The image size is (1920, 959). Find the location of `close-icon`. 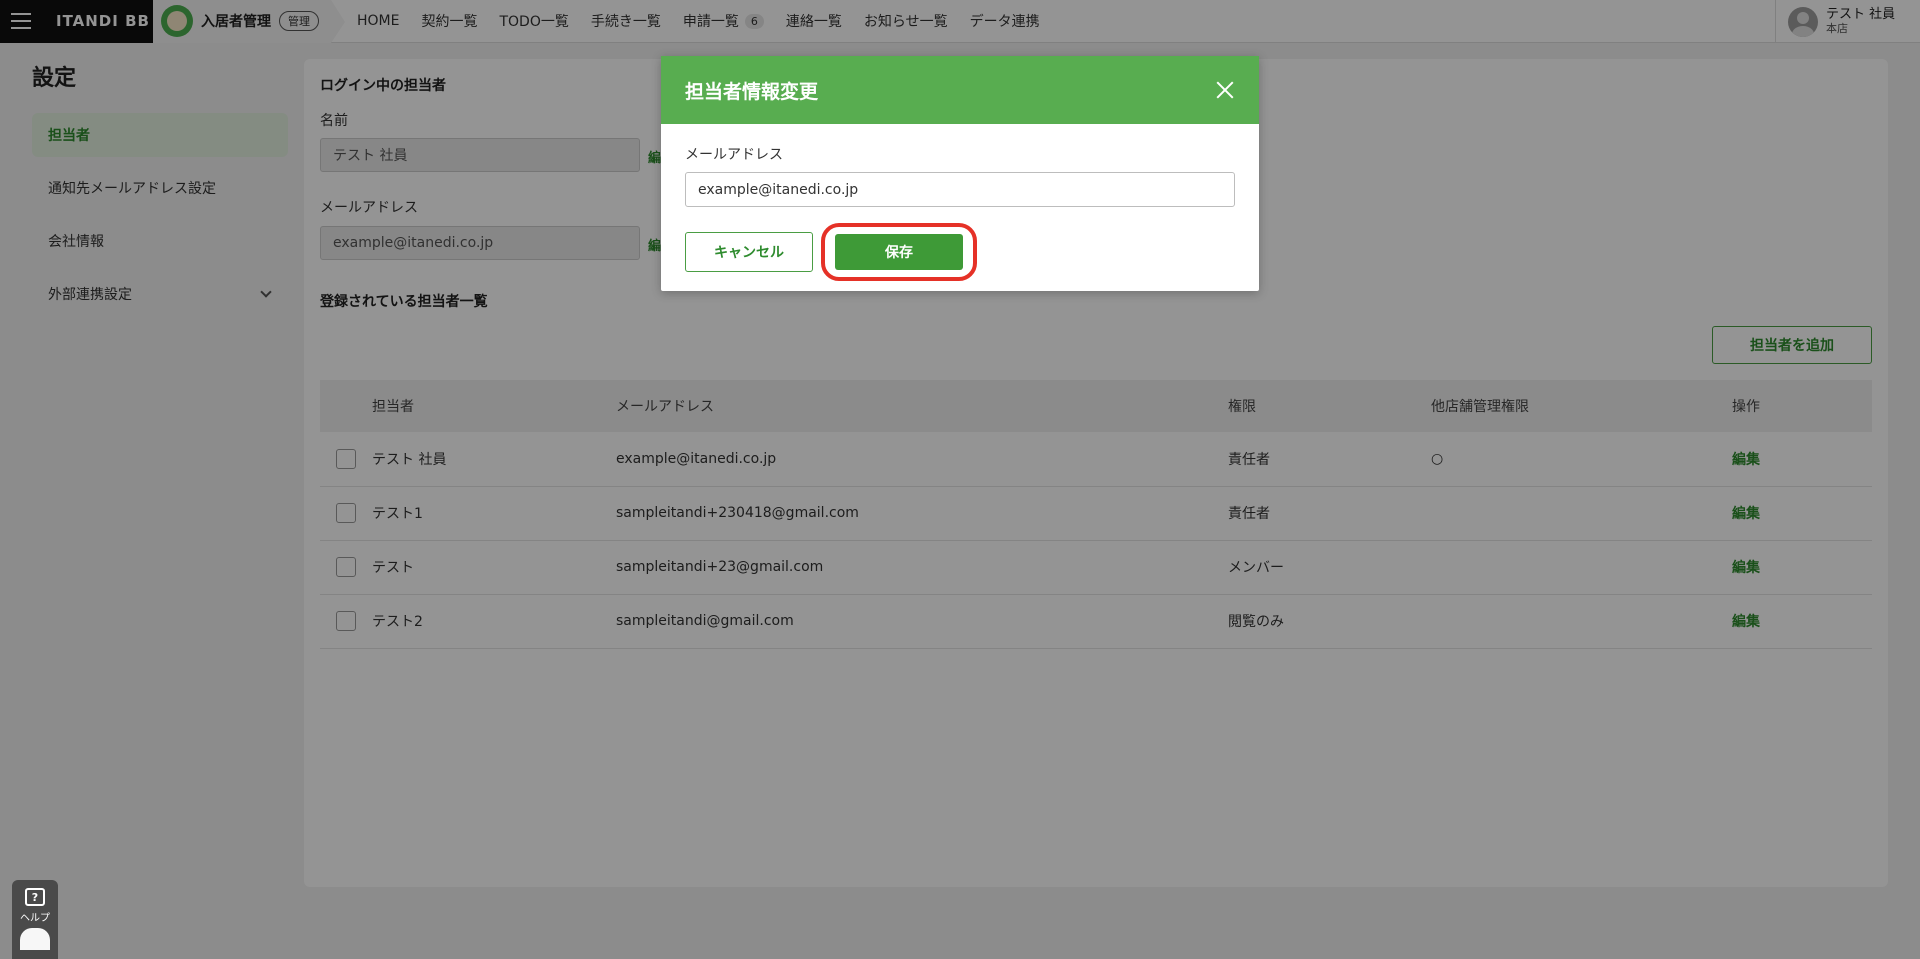

close-icon is located at coordinates (1225, 90).